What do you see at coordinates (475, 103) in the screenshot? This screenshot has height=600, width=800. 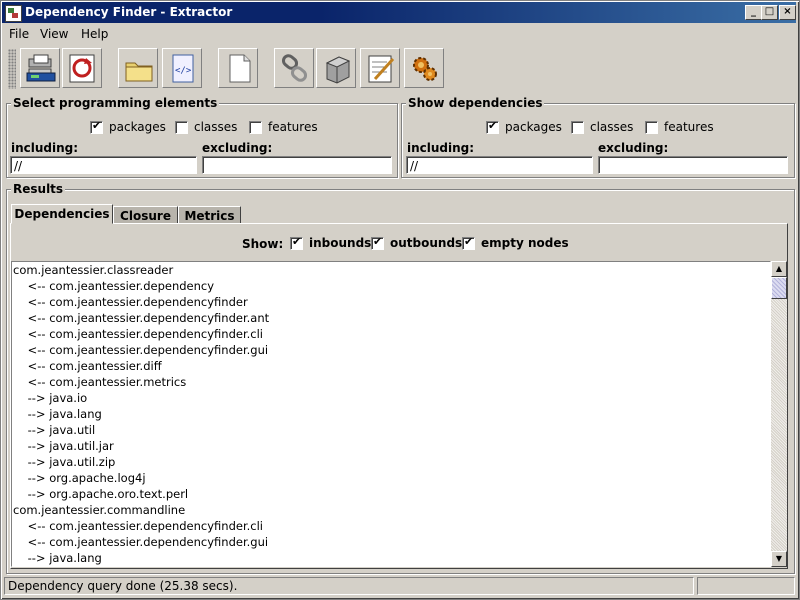 I see `show-dependencies-title: Show dependencies` at bounding box center [475, 103].